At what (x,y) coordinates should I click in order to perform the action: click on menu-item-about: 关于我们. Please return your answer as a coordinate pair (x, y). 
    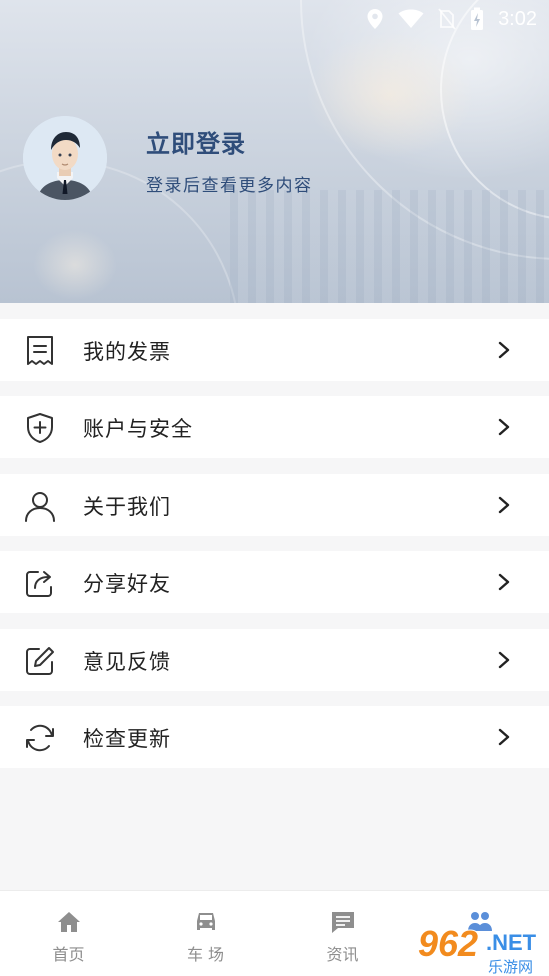
    Looking at the image, I should click on (274, 505).